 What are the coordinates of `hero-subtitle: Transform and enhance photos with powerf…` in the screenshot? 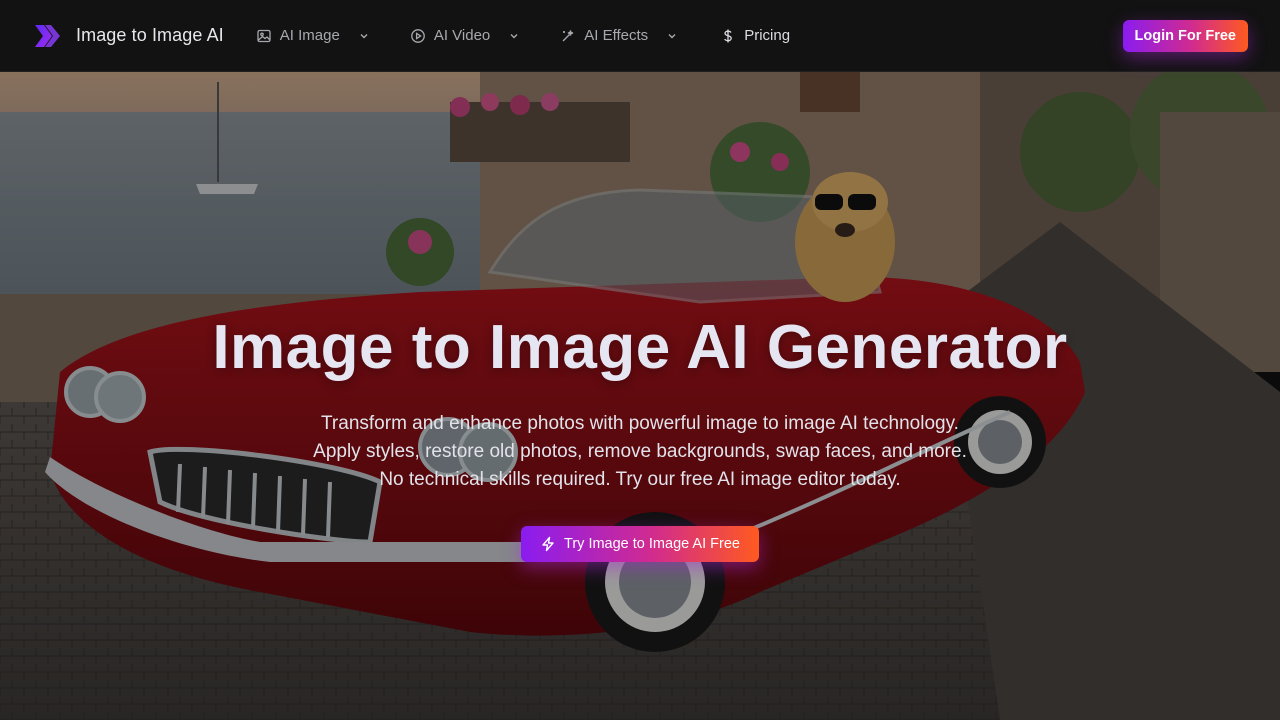 It's located at (640, 452).